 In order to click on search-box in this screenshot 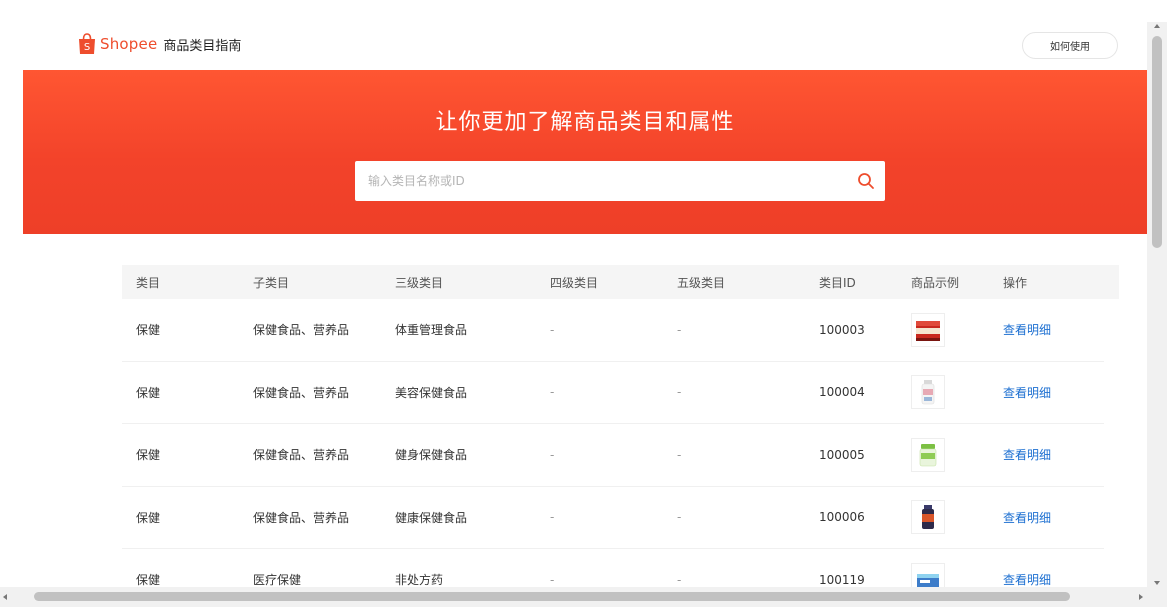, I will do `click(620, 181)`.